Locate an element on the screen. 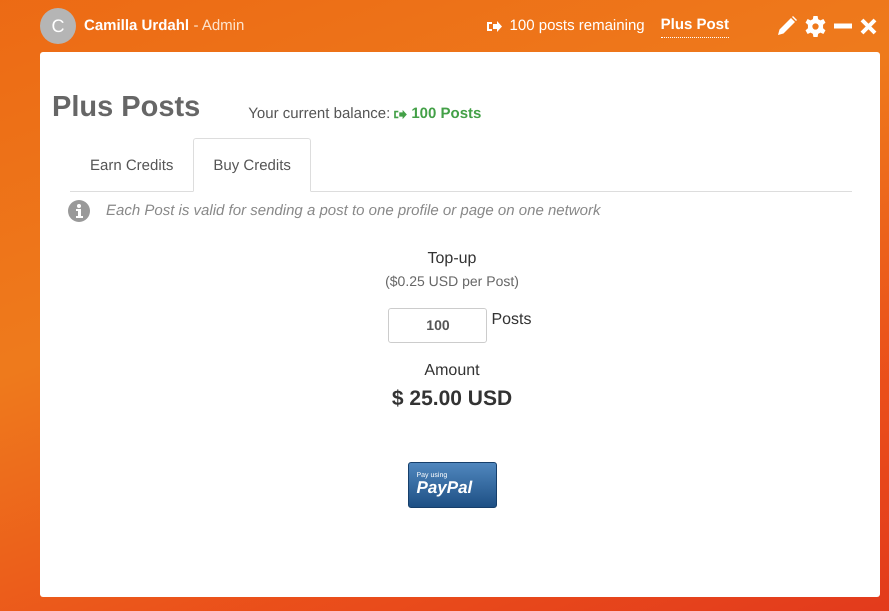  close-icon is located at coordinates (868, 26).